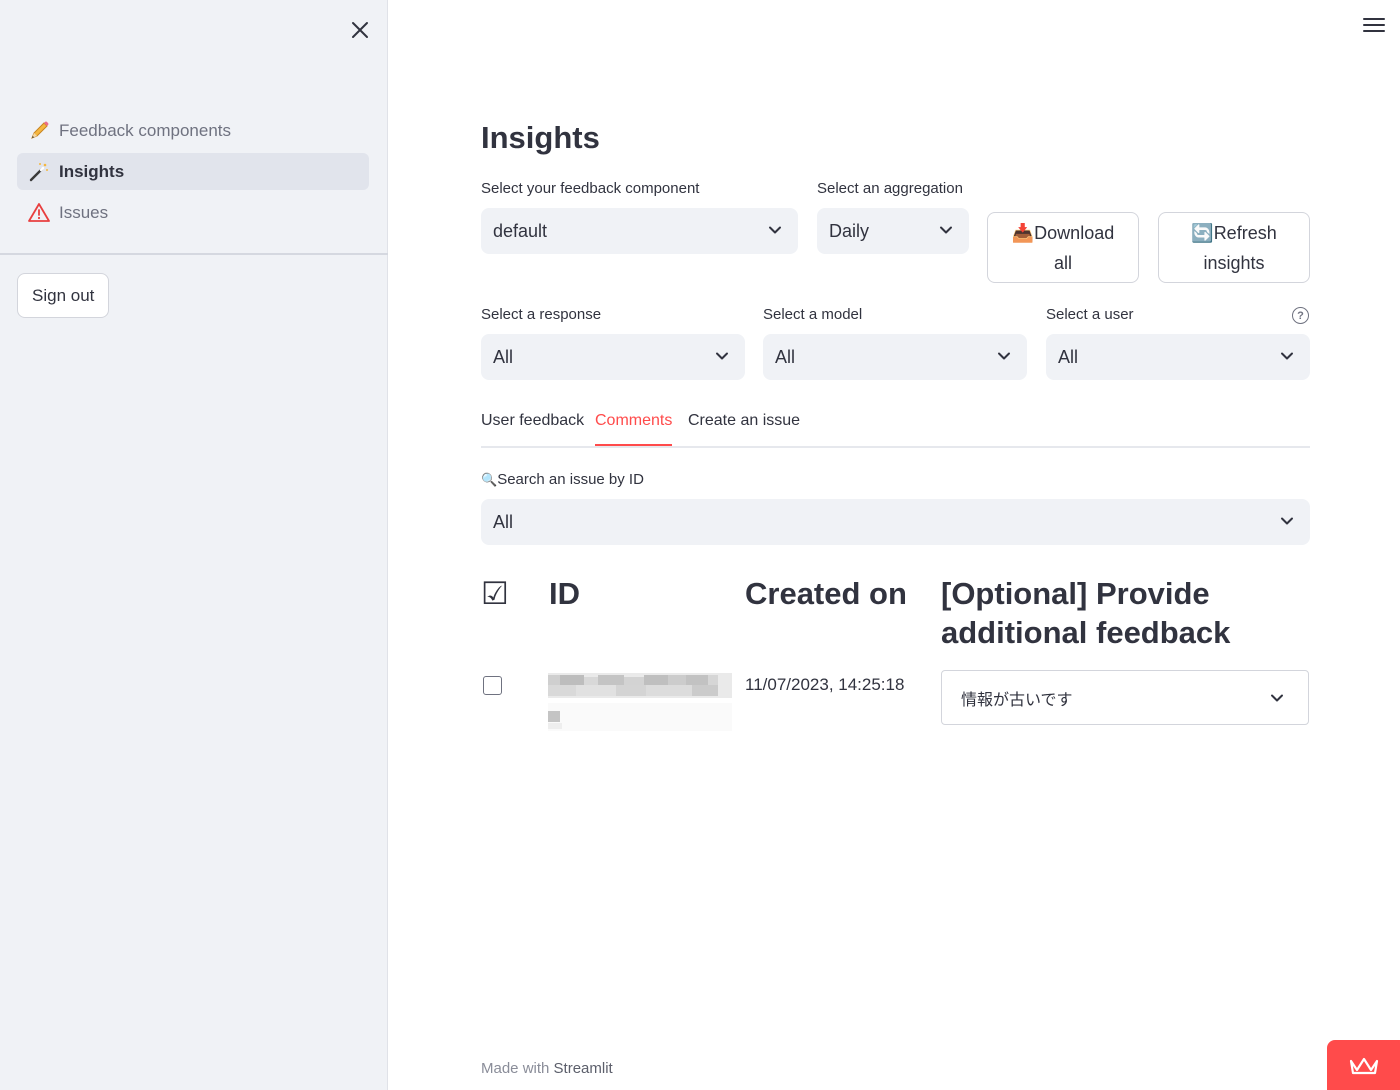 This screenshot has height=1090, width=1400. I want to click on footer-brand-link: Streamlit, so click(583, 1068).